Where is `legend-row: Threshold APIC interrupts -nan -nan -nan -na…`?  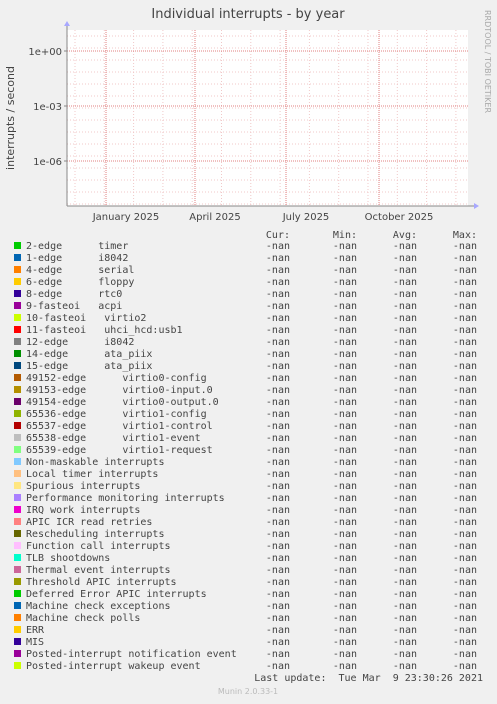 legend-row: Threshold APIC interrupts -nan -nan -nan -na… is located at coordinates (245, 582).